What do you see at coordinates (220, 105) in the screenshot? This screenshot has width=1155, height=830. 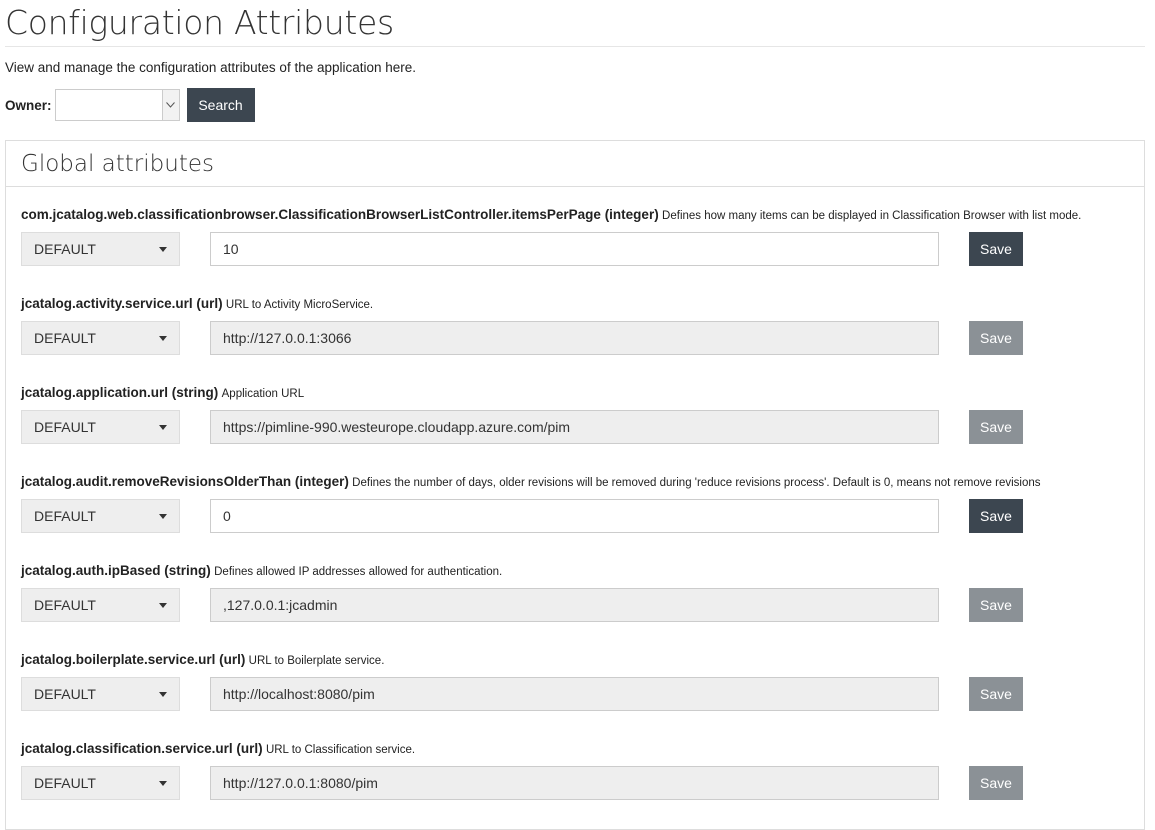 I see `search-button: Search` at bounding box center [220, 105].